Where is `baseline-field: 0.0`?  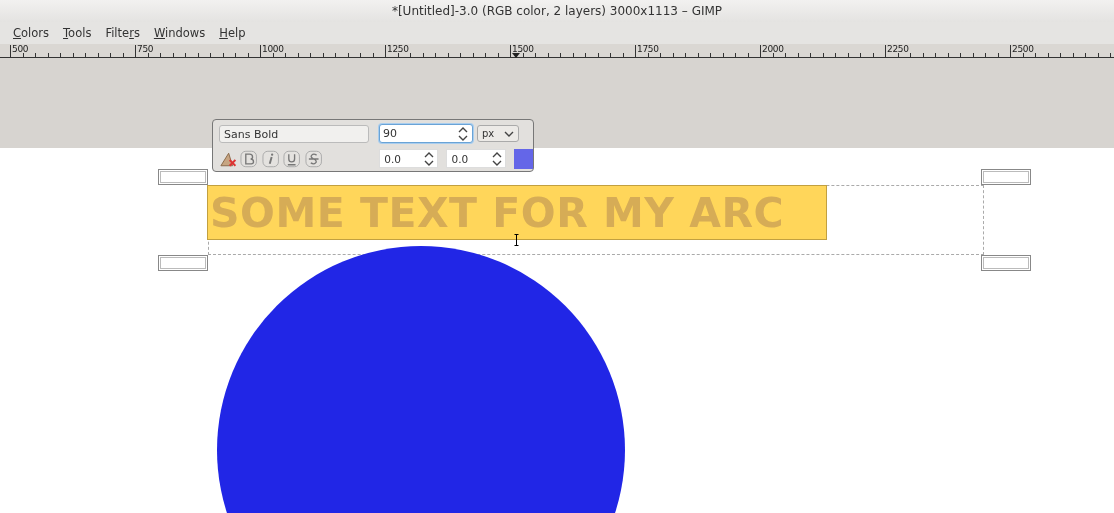 baseline-field: 0.0 is located at coordinates (409, 158).